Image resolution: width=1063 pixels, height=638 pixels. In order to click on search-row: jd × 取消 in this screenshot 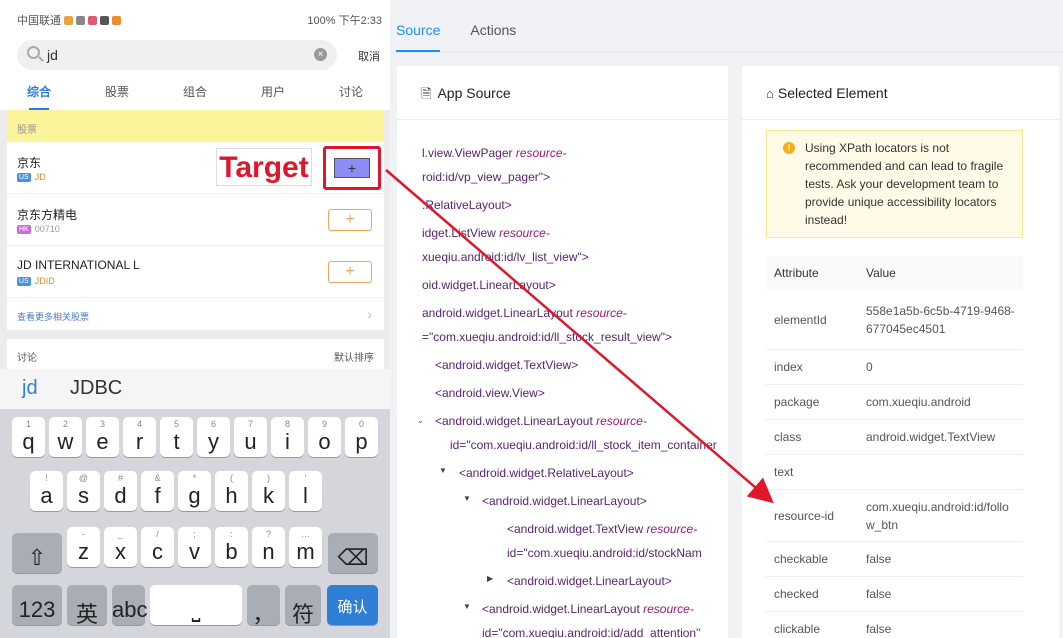, I will do `click(195, 56)`.